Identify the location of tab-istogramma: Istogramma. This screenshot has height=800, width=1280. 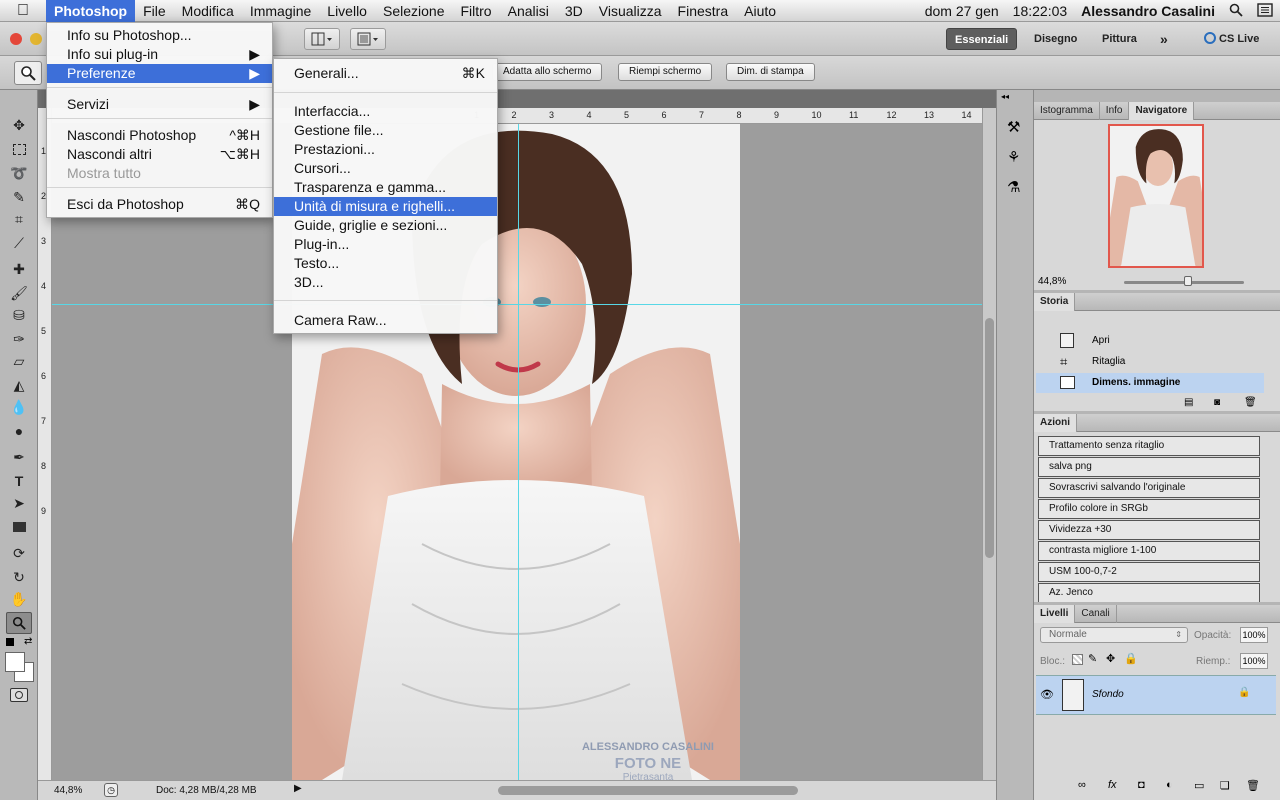
(1067, 111).